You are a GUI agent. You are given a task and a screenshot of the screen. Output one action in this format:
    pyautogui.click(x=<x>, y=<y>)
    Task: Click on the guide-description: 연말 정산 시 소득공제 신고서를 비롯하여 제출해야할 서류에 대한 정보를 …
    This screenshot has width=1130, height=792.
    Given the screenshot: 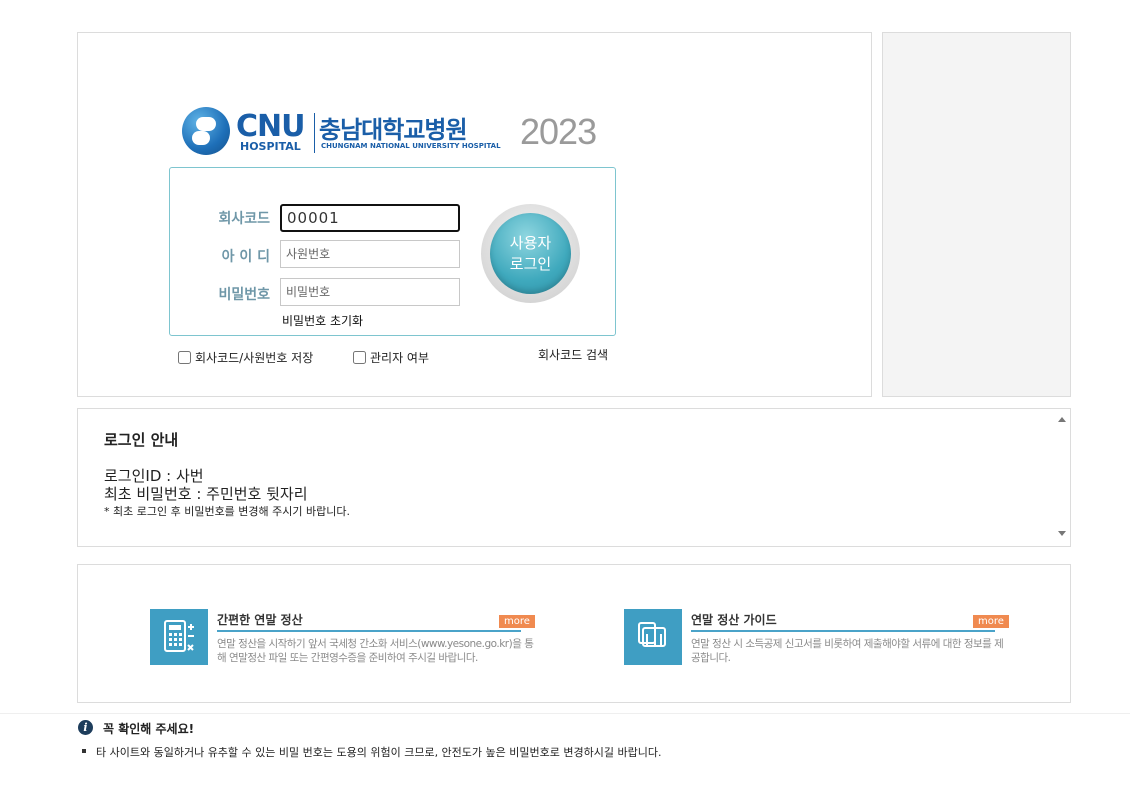 What is the action you would take?
    pyautogui.click(x=847, y=651)
    